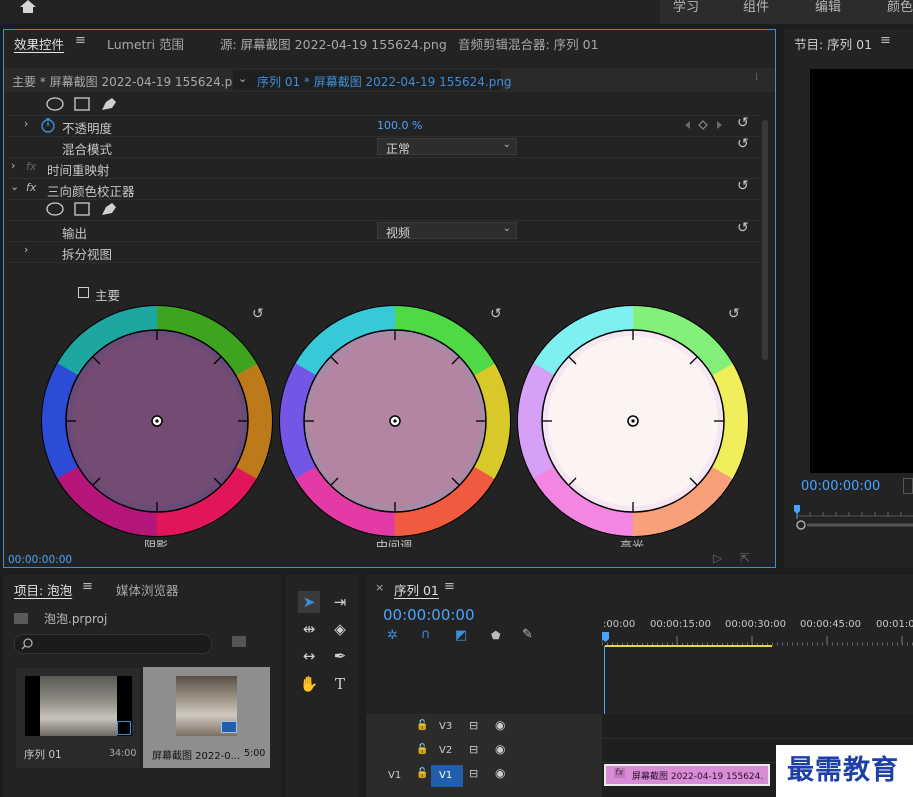 This screenshot has height=797, width=913. I want to click on output-value: 视频, so click(398, 233).